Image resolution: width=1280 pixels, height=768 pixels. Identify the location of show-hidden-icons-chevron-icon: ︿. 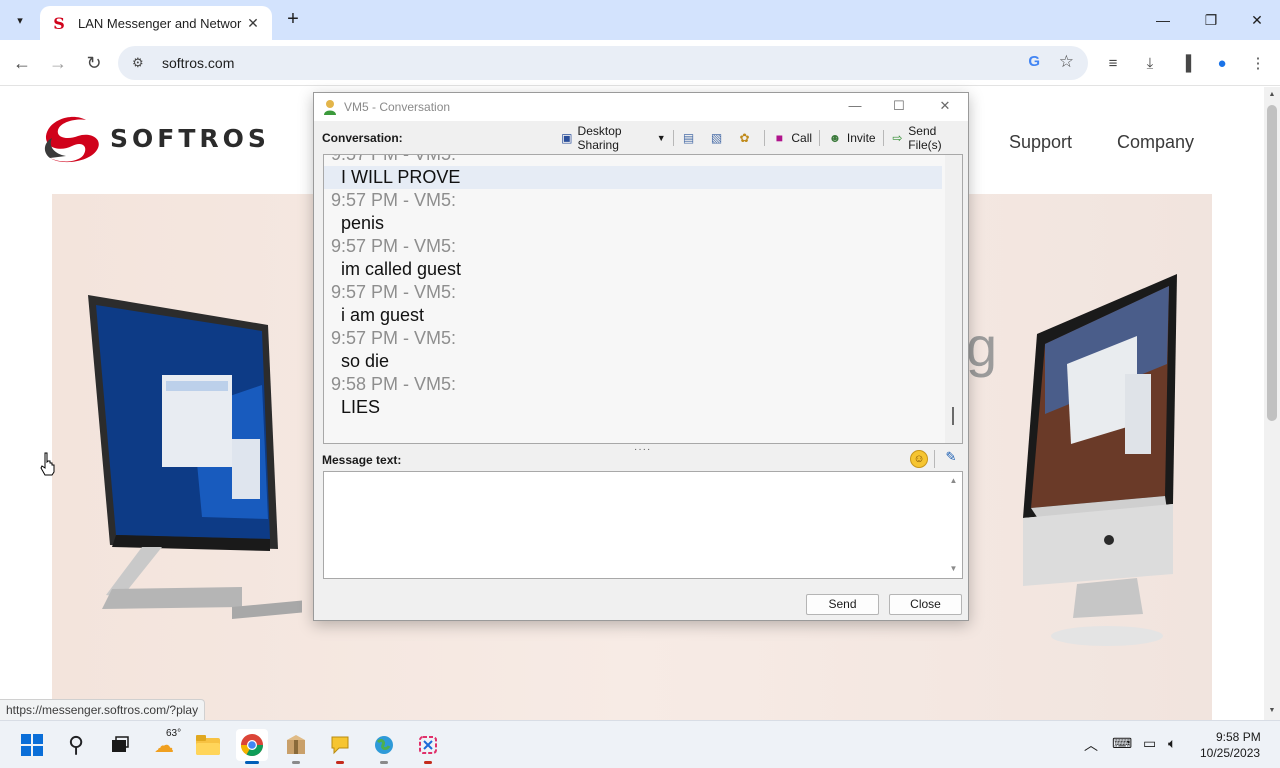
(1091, 745).